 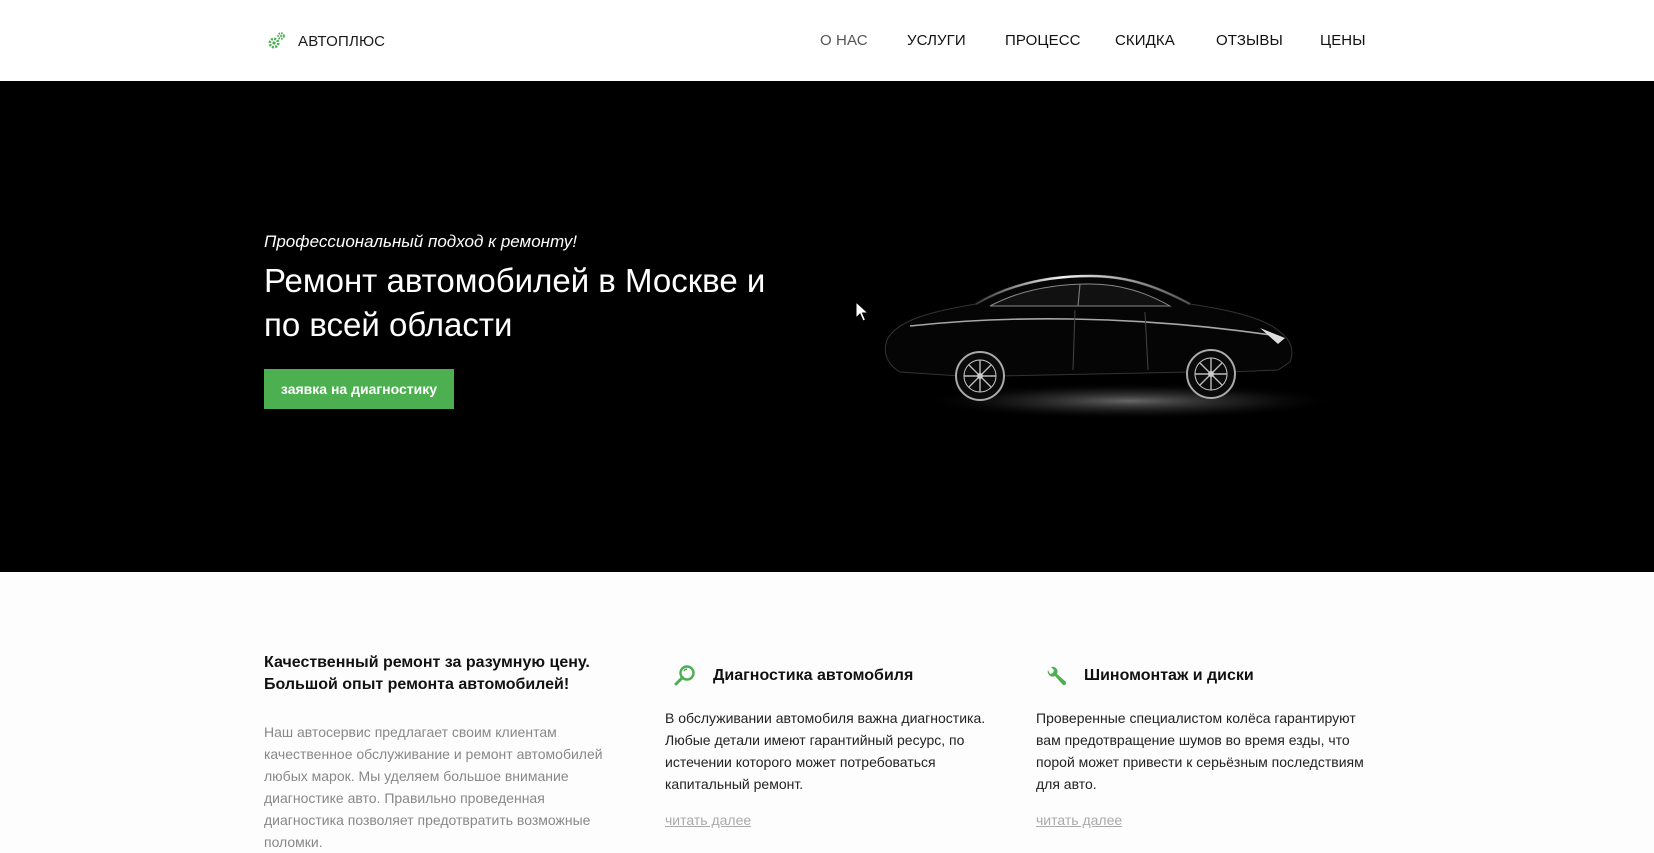 I want to click on nav-reviews: ОТЗЫВЫ, so click(x=1249, y=40).